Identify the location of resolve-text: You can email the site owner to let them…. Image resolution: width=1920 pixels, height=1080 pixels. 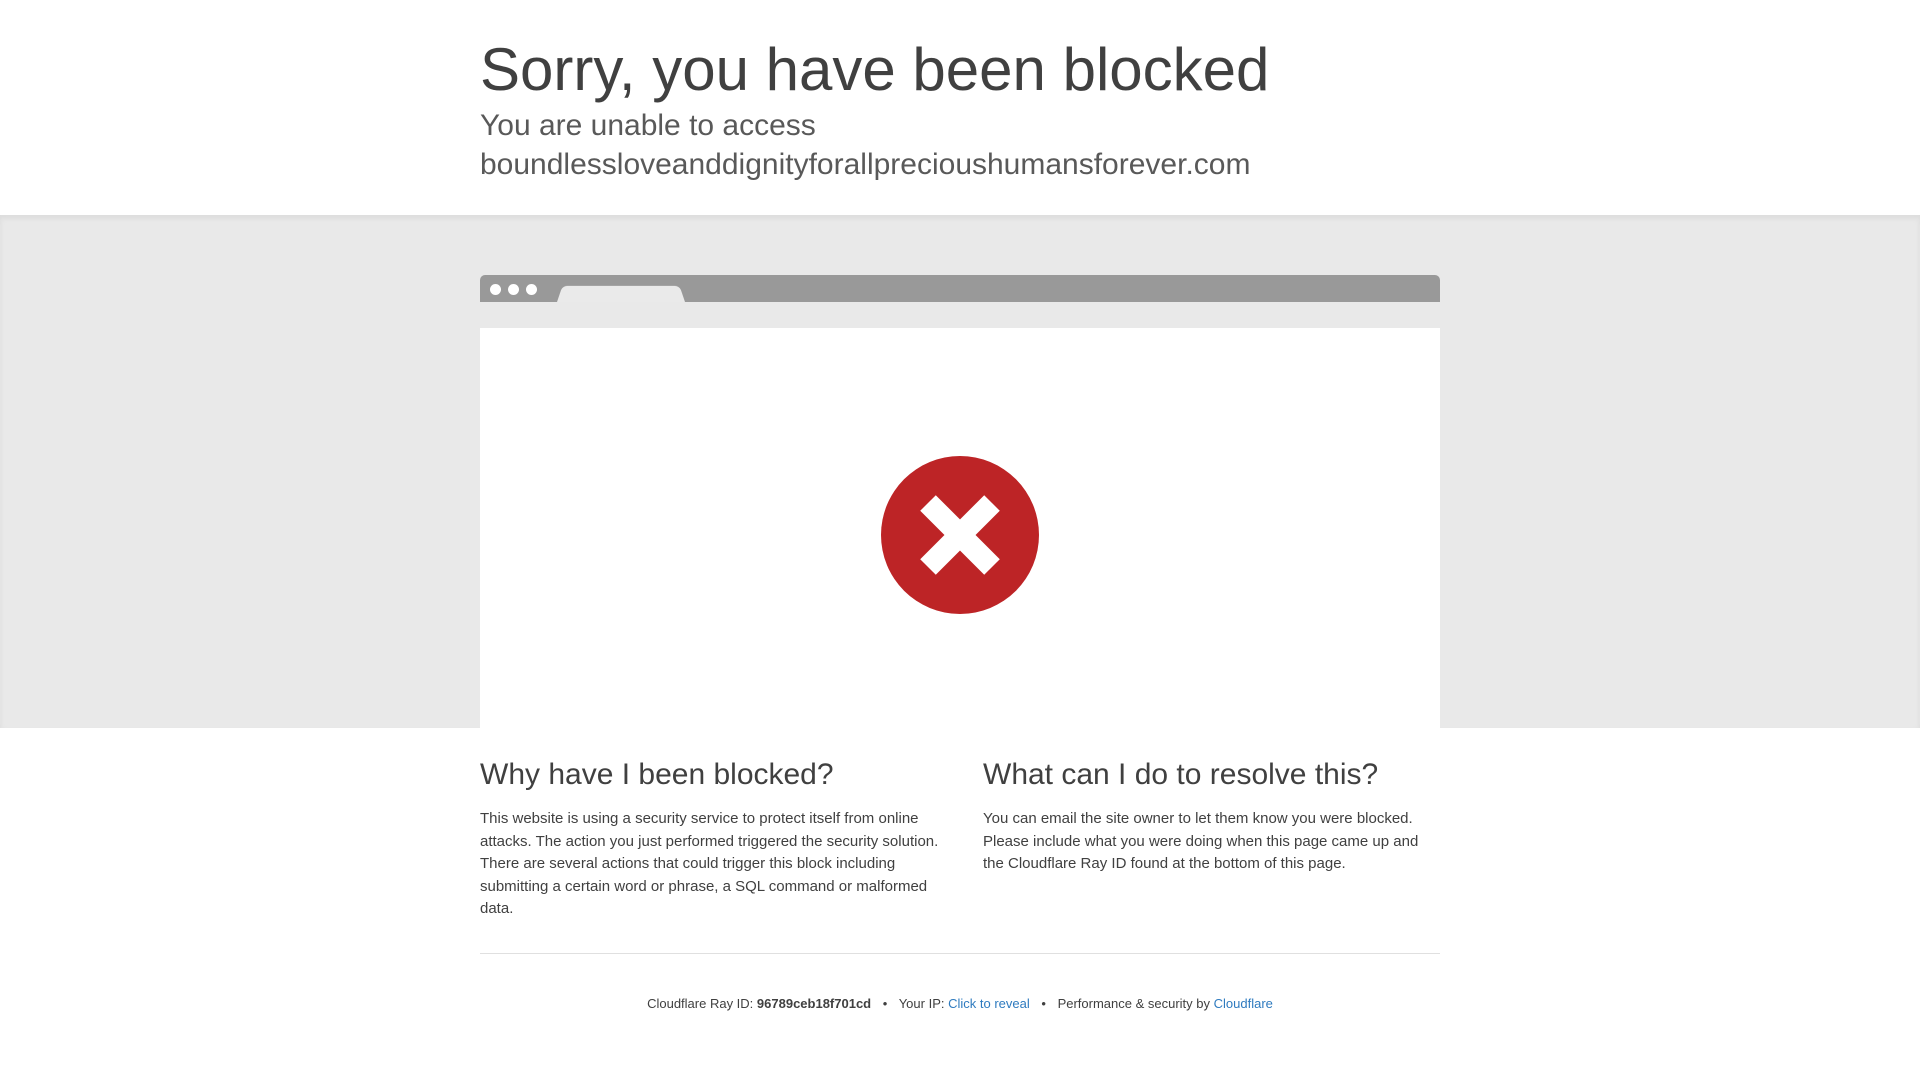
(1201, 841).